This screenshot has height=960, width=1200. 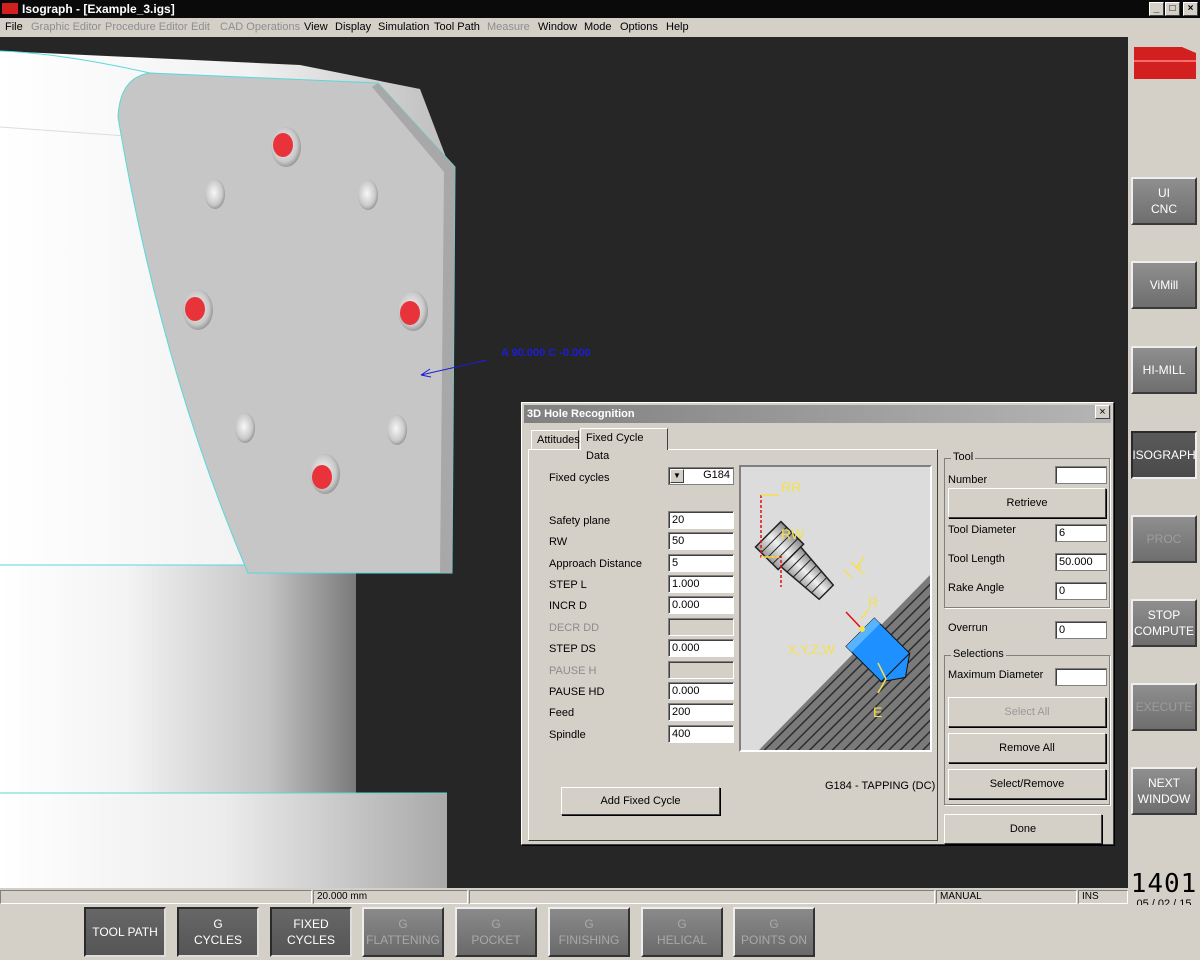 I want to click on fixed-cycles-button: FIXED CYCLES, so click(x=311, y=932).